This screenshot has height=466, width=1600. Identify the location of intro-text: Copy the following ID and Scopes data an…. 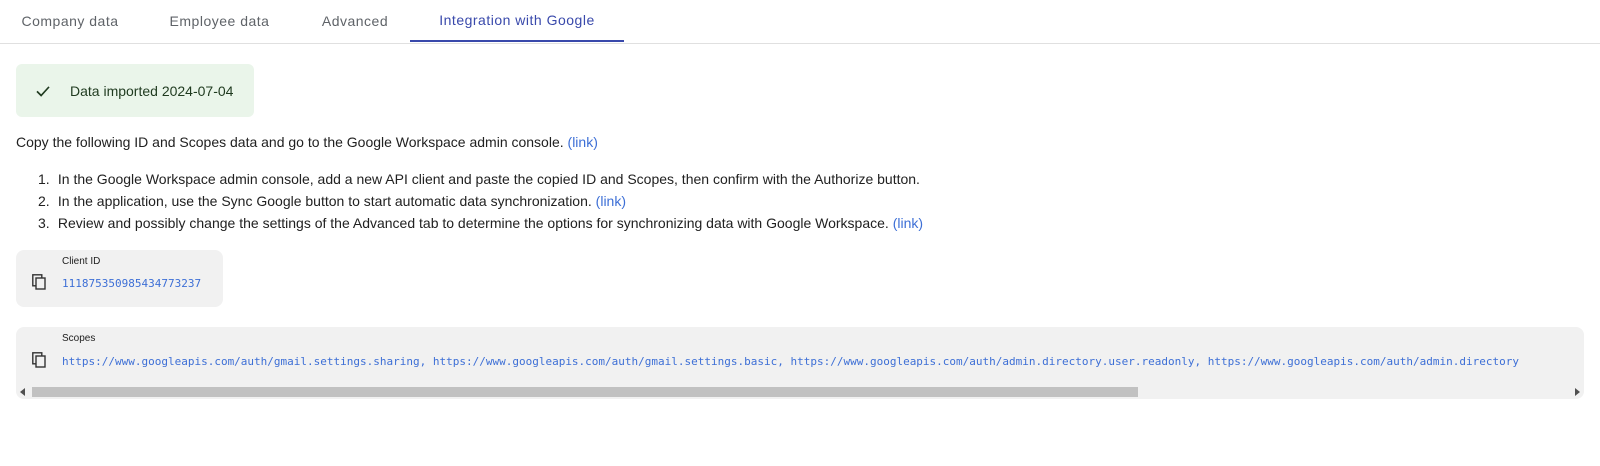
(290, 142).